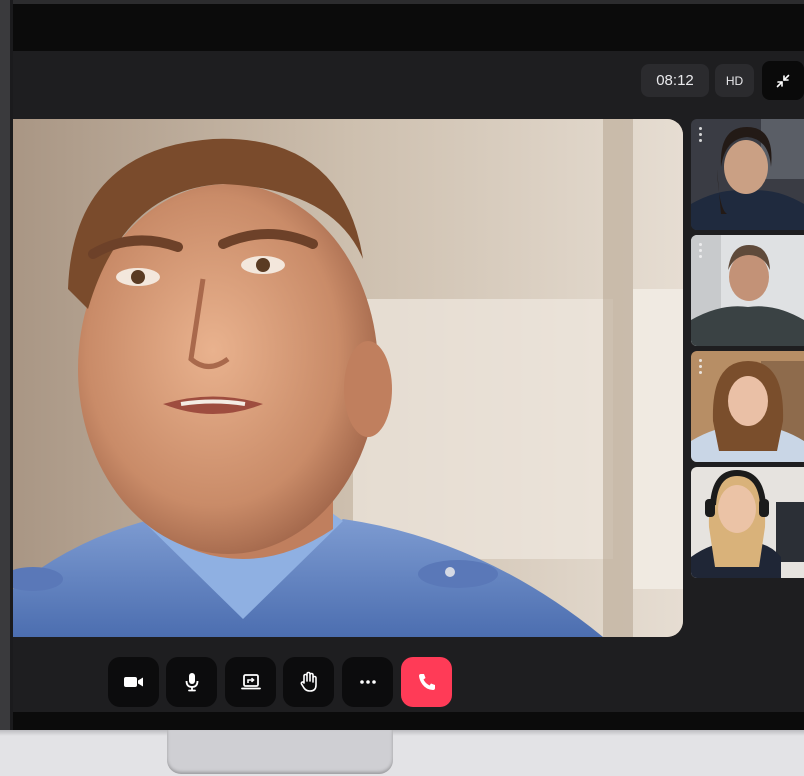 This screenshot has height=776, width=804. I want to click on quality-badge: HD, so click(734, 80).